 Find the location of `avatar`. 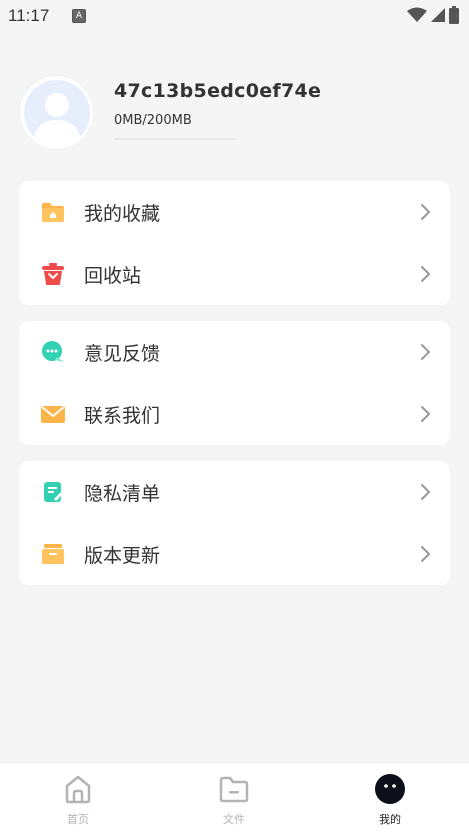

avatar is located at coordinates (56, 112).